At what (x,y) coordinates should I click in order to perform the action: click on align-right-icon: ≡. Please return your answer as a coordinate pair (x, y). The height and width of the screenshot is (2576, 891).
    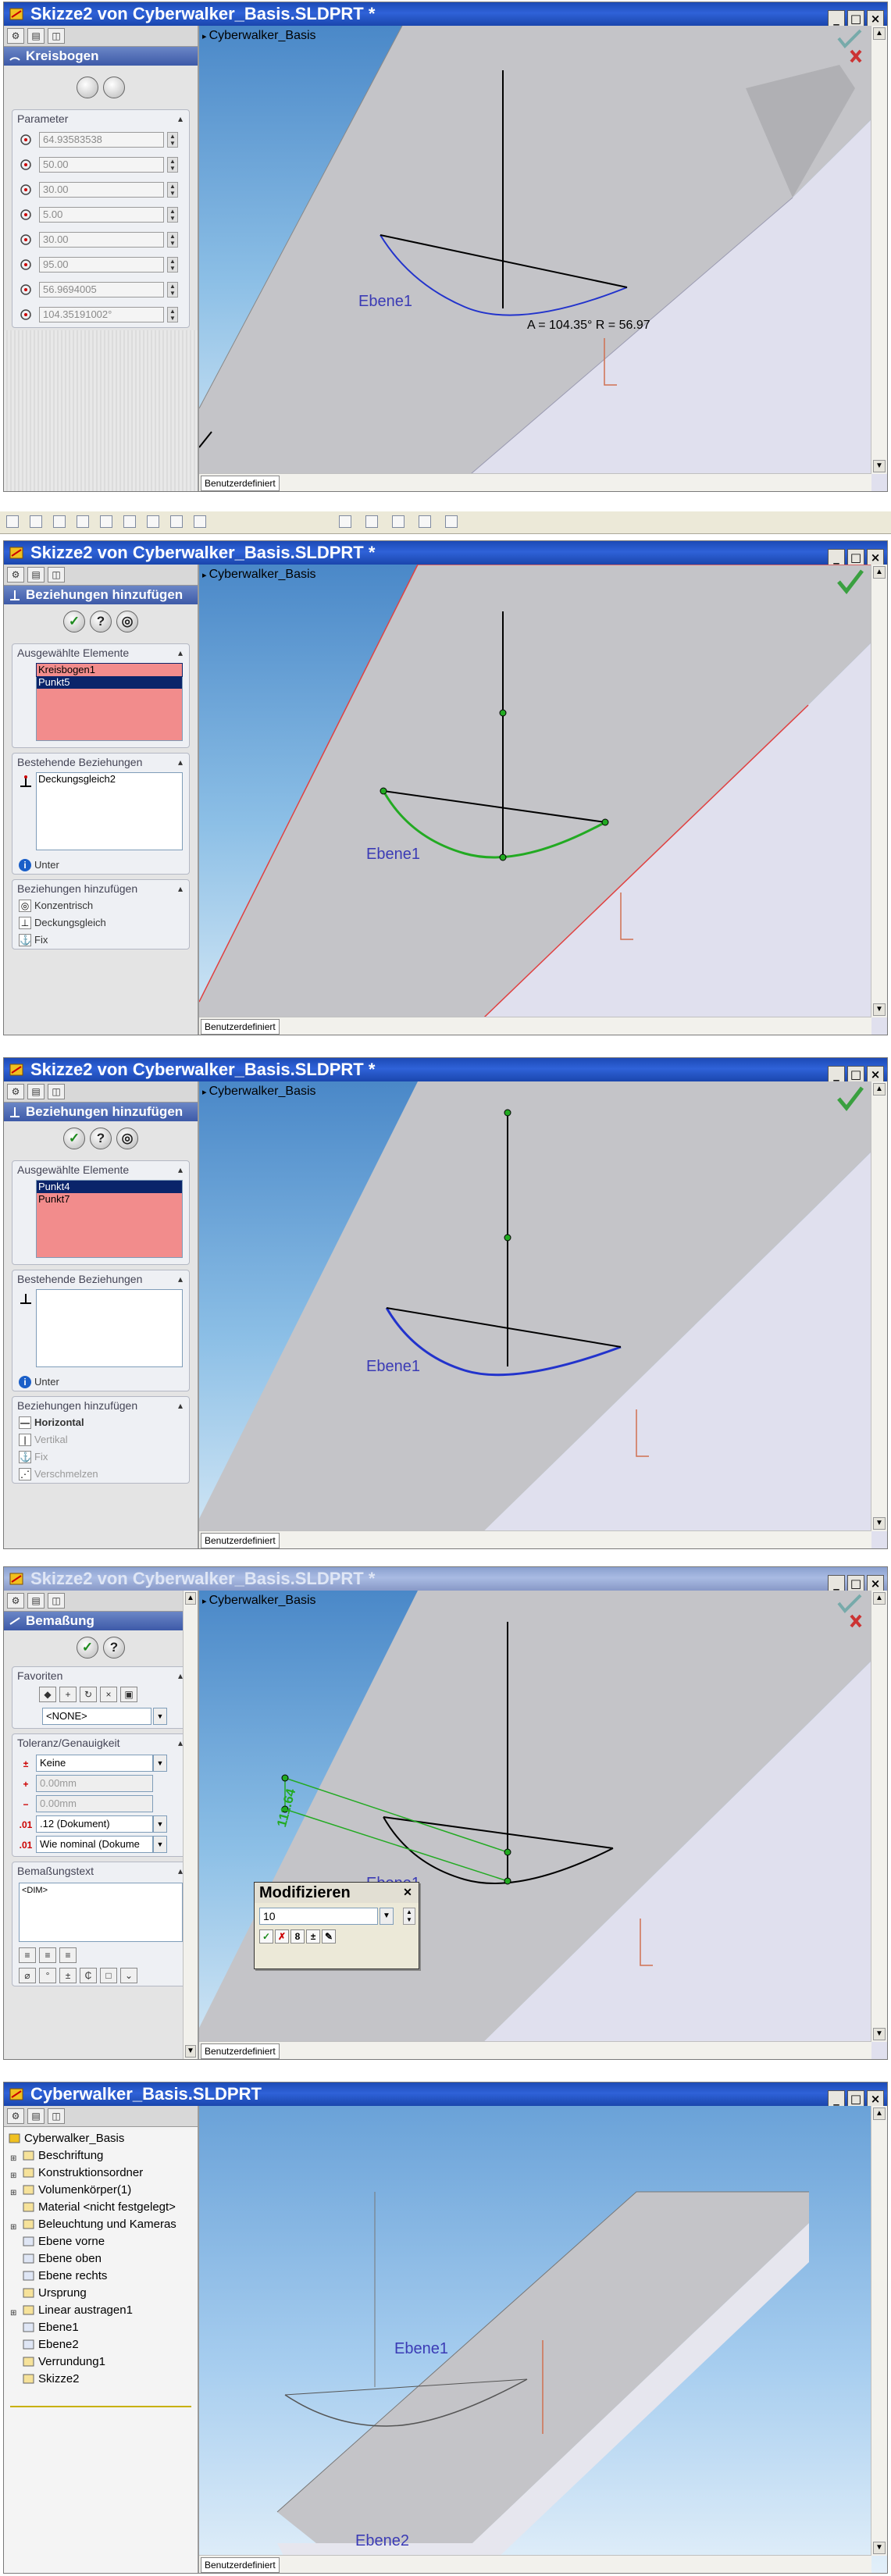
    Looking at the image, I should click on (68, 1955).